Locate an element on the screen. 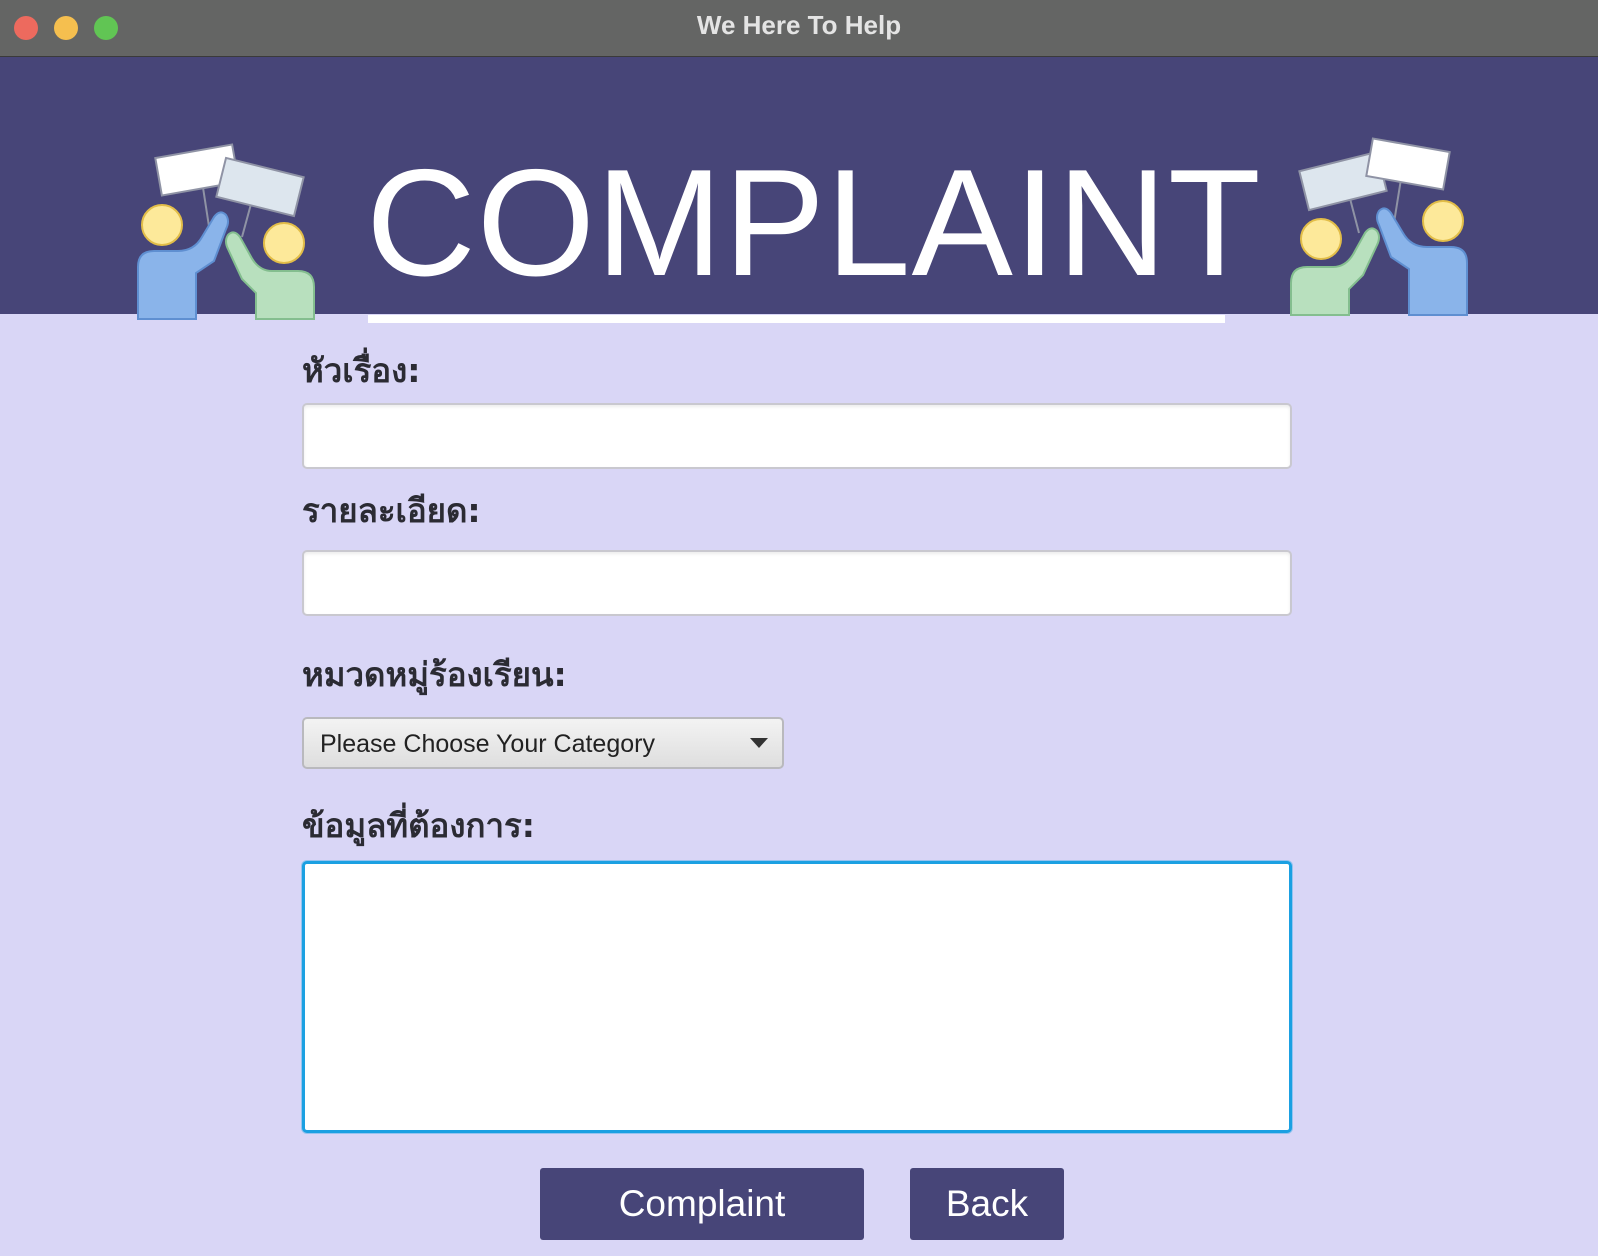 This screenshot has height=1256, width=1598. title-underline is located at coordinates (796, 319).